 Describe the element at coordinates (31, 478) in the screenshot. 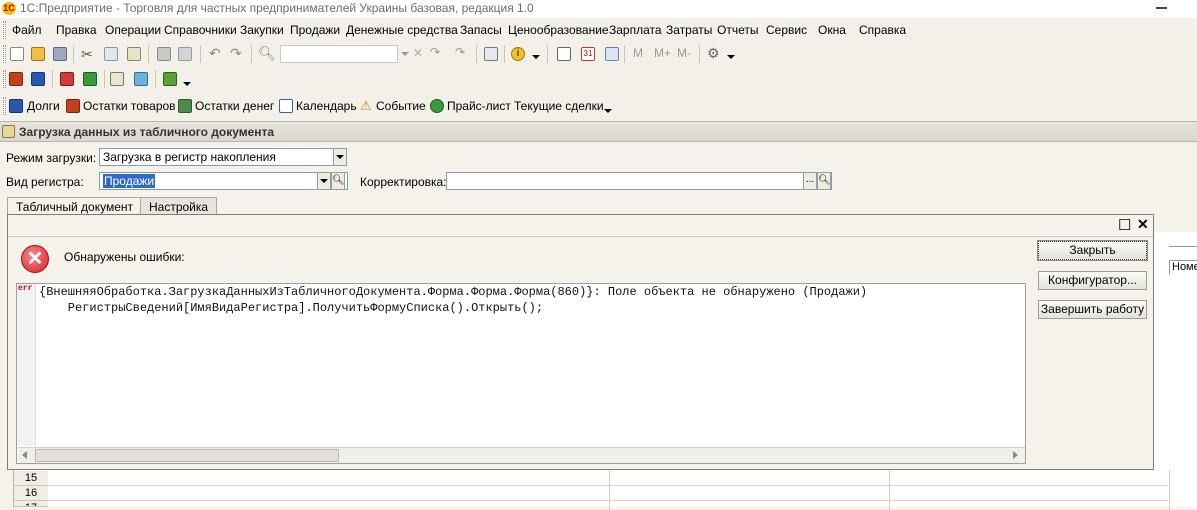

I see `row-number: 15` at that location.